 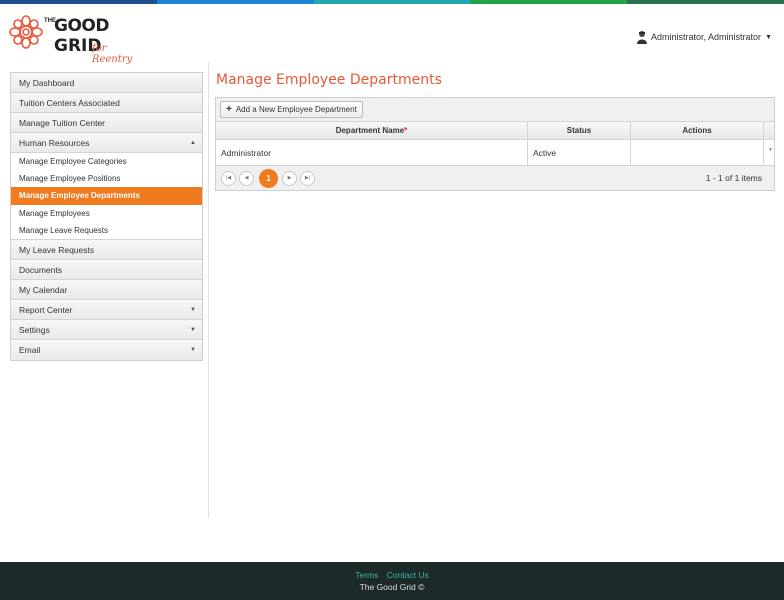 I want to click on logo-good: GOOD, so click(x=81, y=26).